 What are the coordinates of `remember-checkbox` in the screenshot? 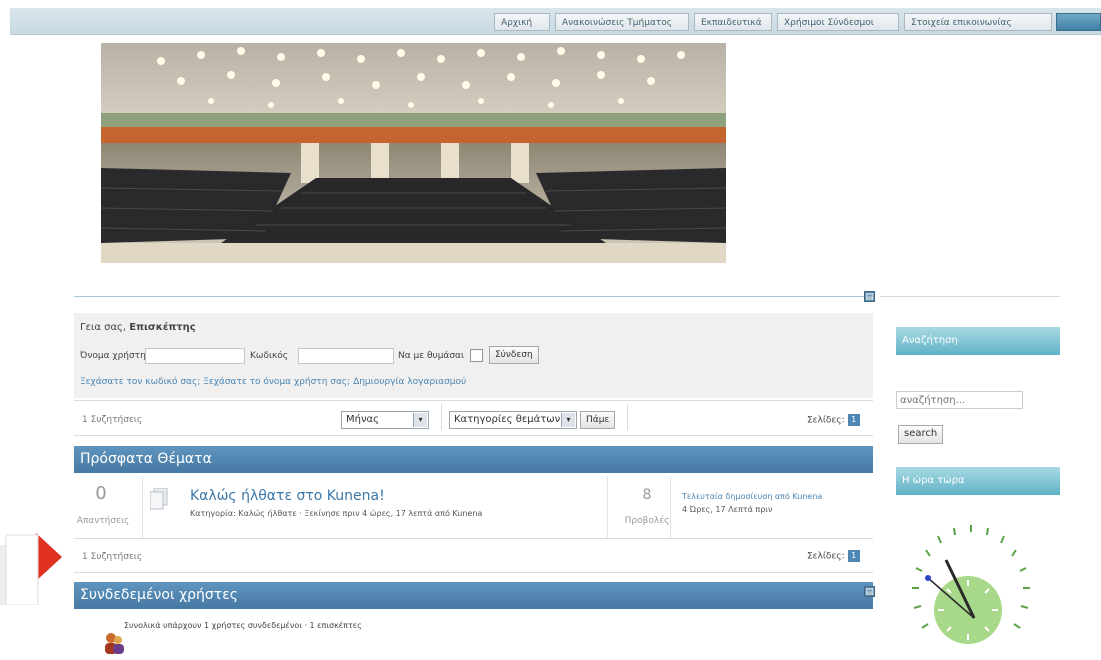 It's located at (476, 355).